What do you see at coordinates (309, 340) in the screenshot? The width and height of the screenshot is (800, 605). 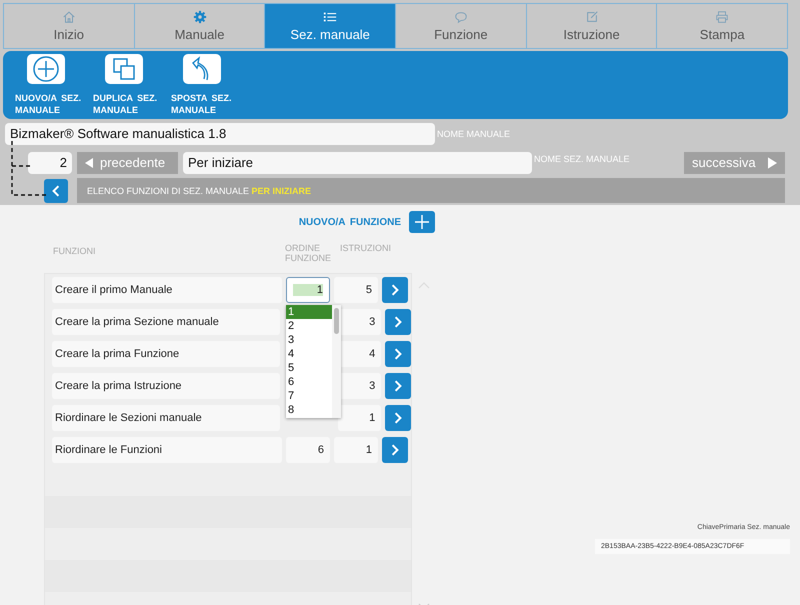 I see `dropdown-option: 3` at bounding box center [309, 340].